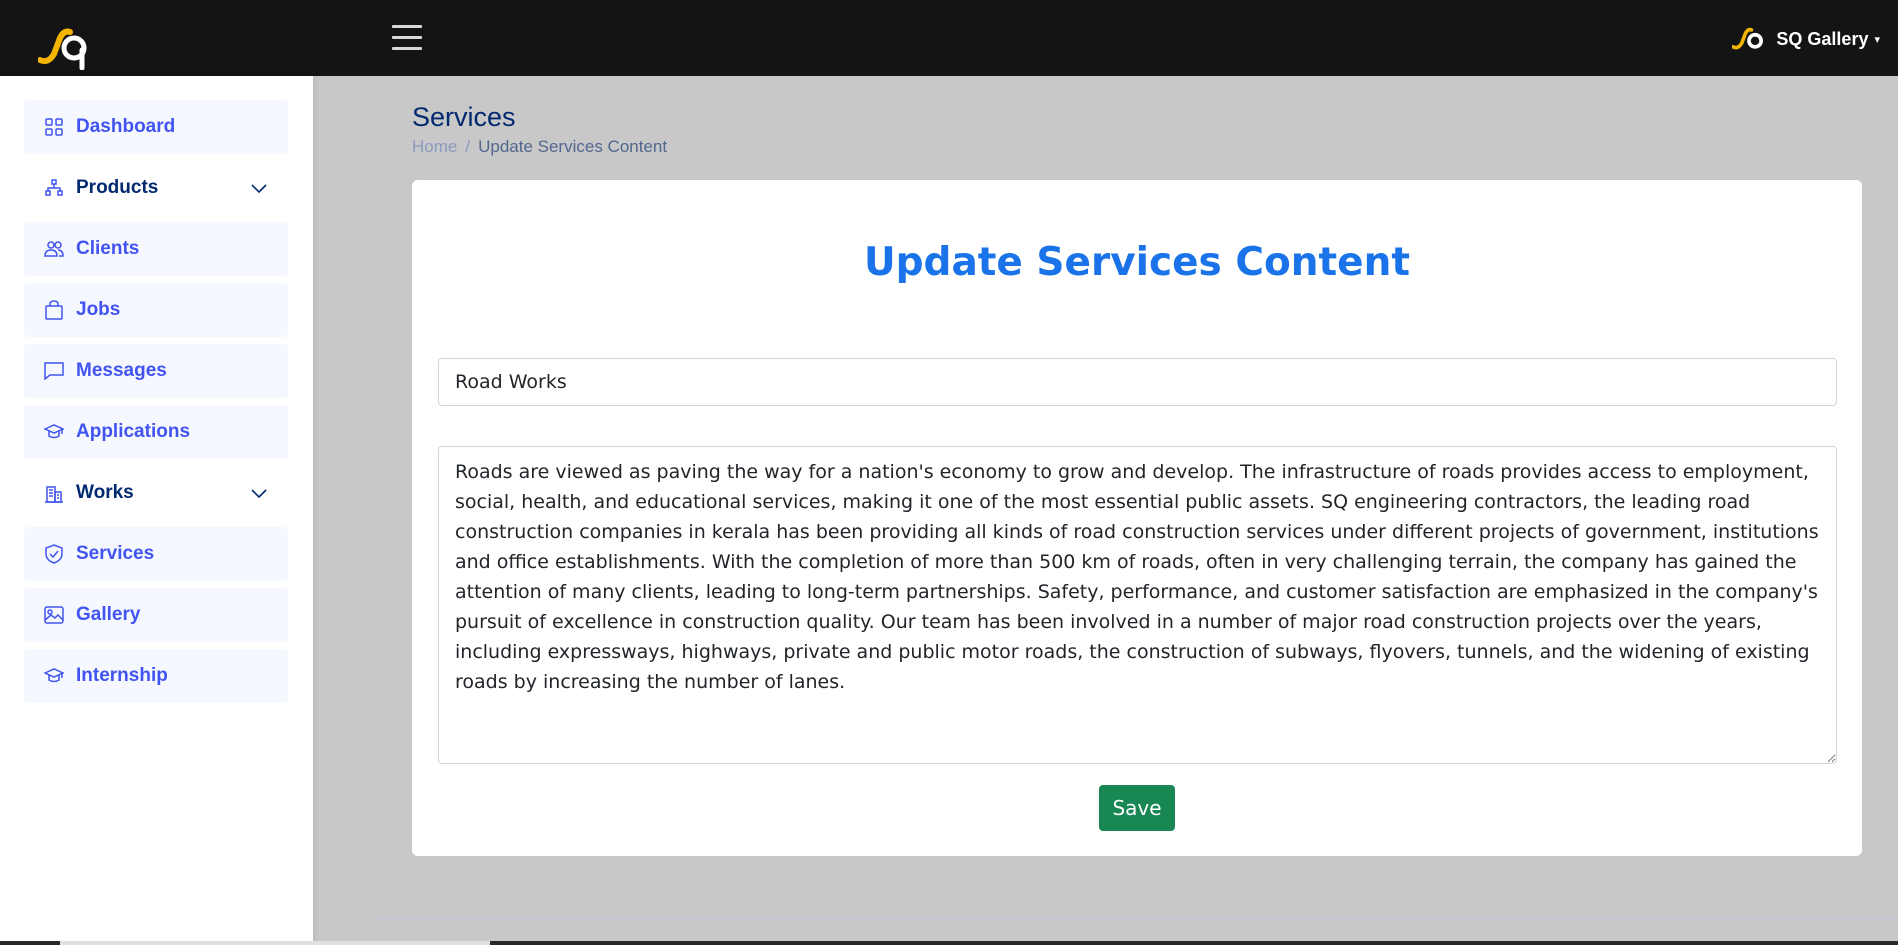 This screenshot has height=945, width=1898. I want to click on people-icon, so click(54, 249).